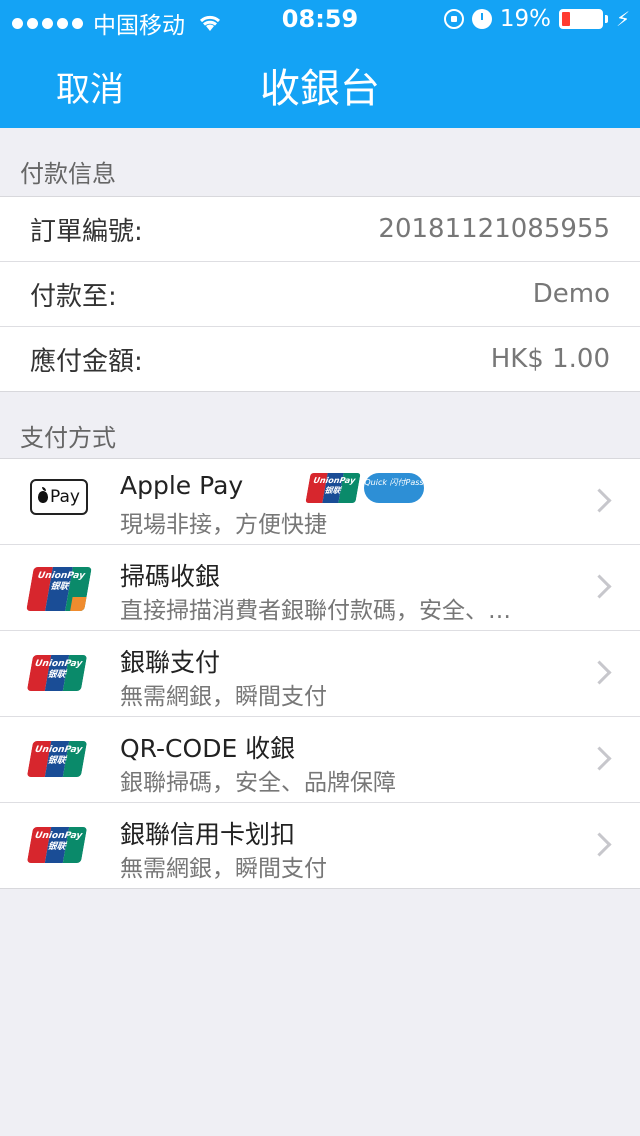 The image size is (640, 1136). What do you see at coordinates (320, 20) in the screenshot?
I see `status-bar: 中国移动 08:59 19% ⚡` at bounding box center [320, 20].